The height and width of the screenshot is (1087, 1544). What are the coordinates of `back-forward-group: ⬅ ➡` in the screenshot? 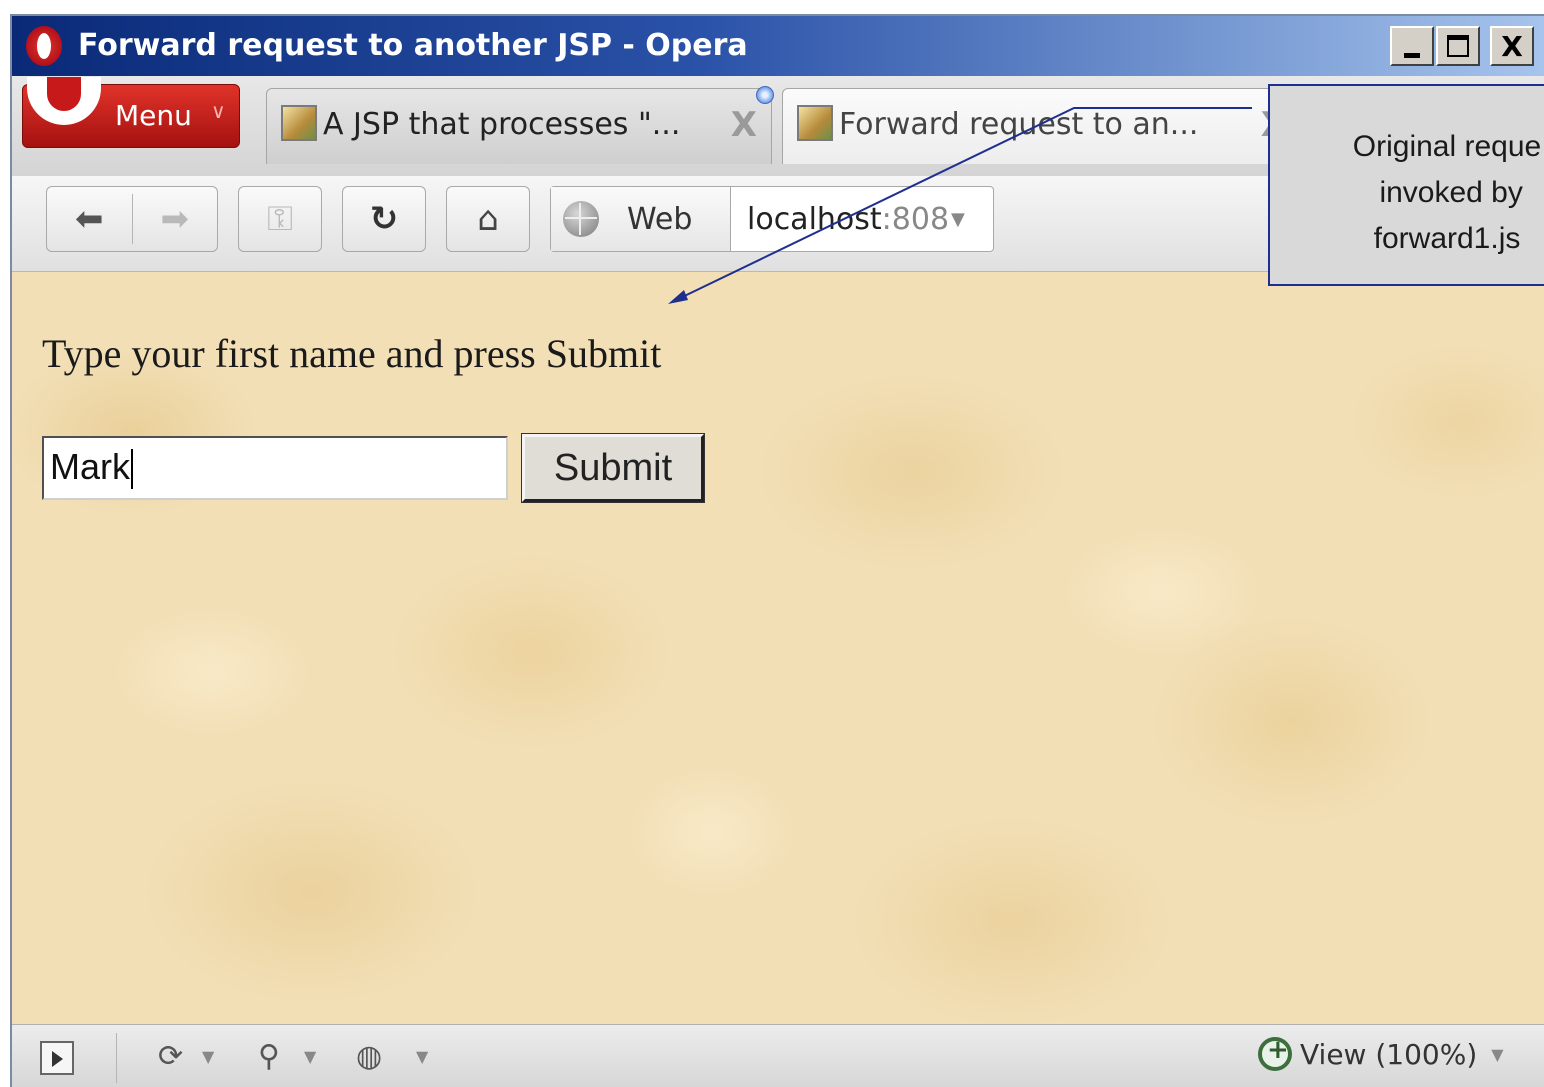 It's located at (132, 219).